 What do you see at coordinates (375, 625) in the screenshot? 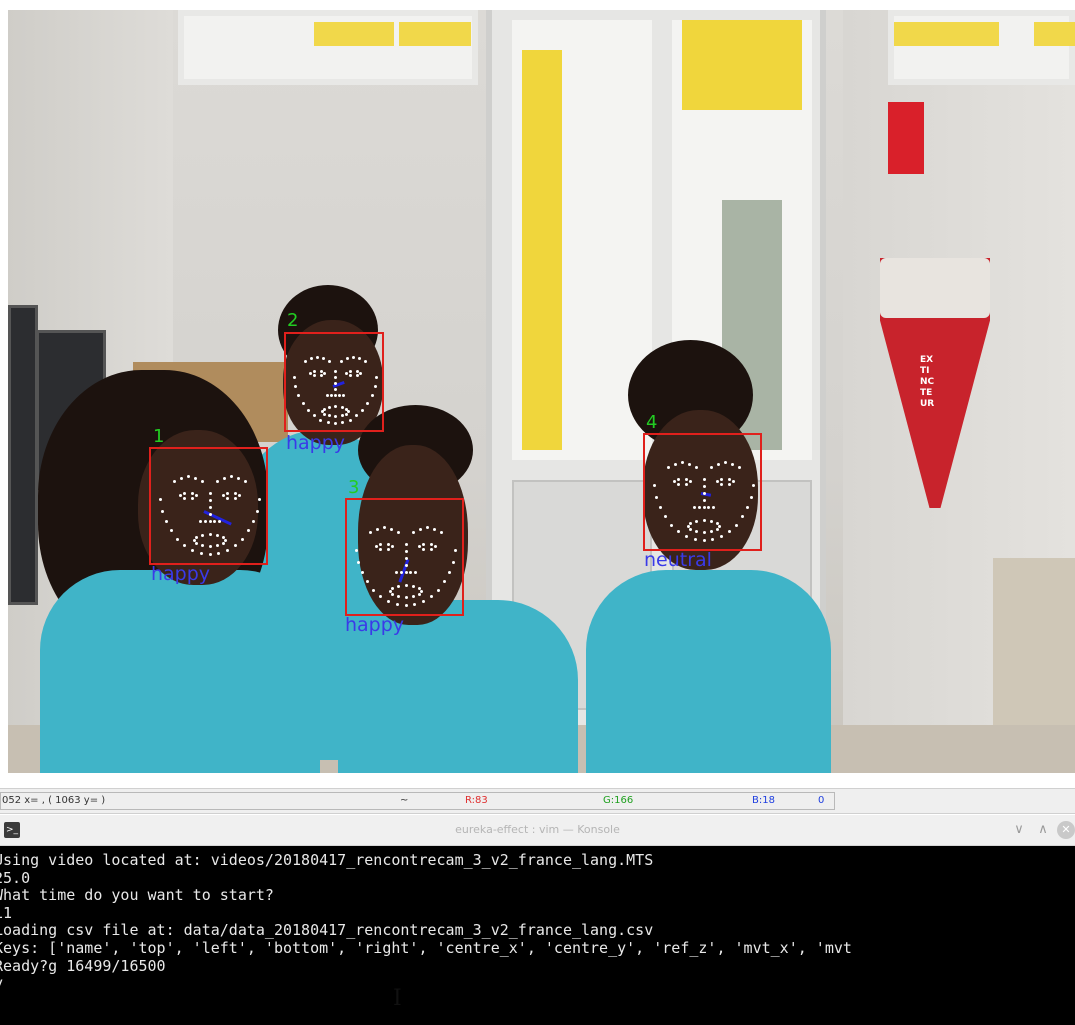
I see `face-emotion-3: happy` at bounding box center [375, 625].